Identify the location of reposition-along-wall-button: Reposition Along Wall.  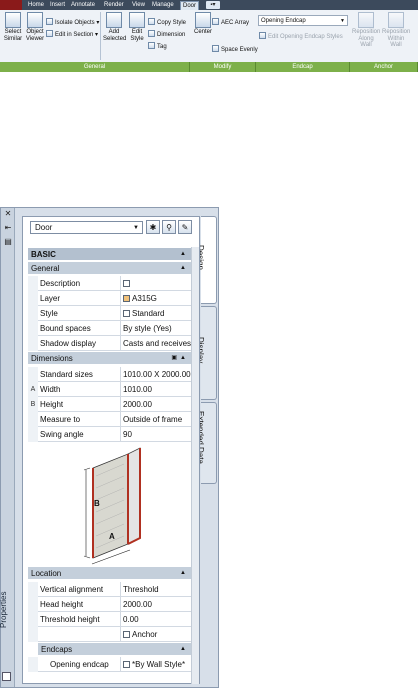
(366, 30).